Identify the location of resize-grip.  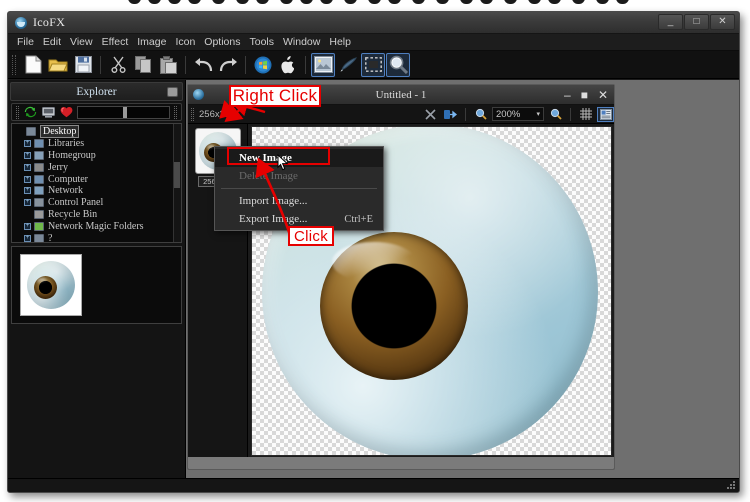
(731, 485).